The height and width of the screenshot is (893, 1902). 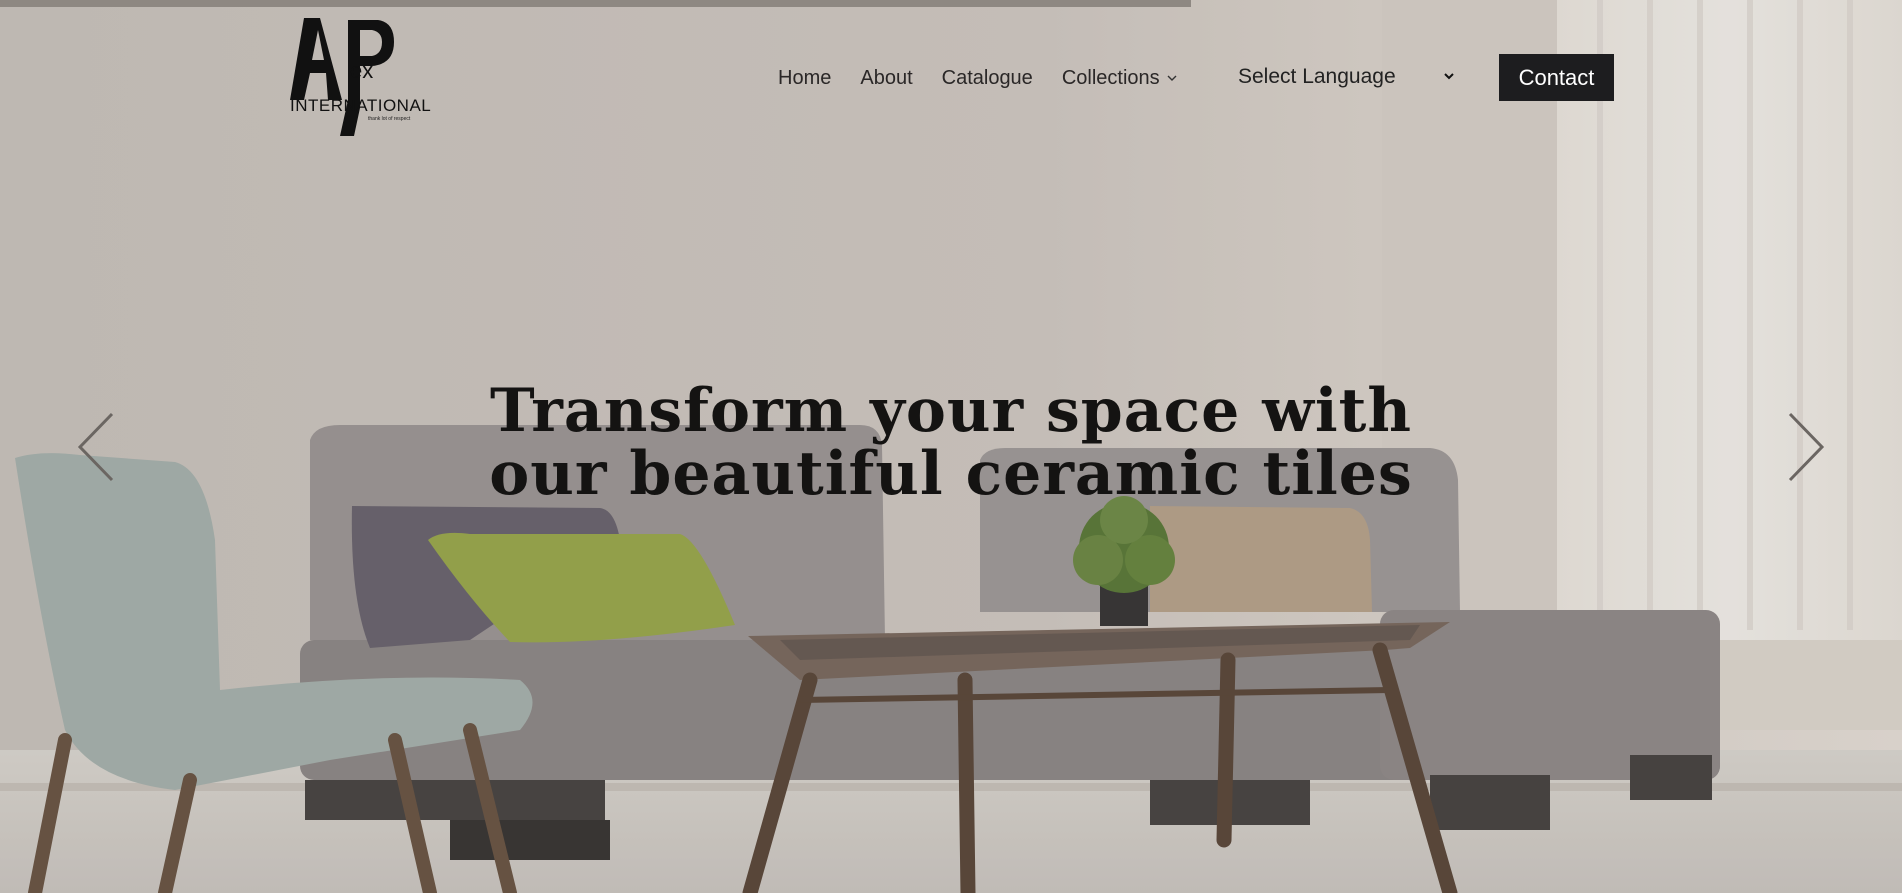 I want to click on nav-catalogue: Catalogue, so click(x=987, y=78).